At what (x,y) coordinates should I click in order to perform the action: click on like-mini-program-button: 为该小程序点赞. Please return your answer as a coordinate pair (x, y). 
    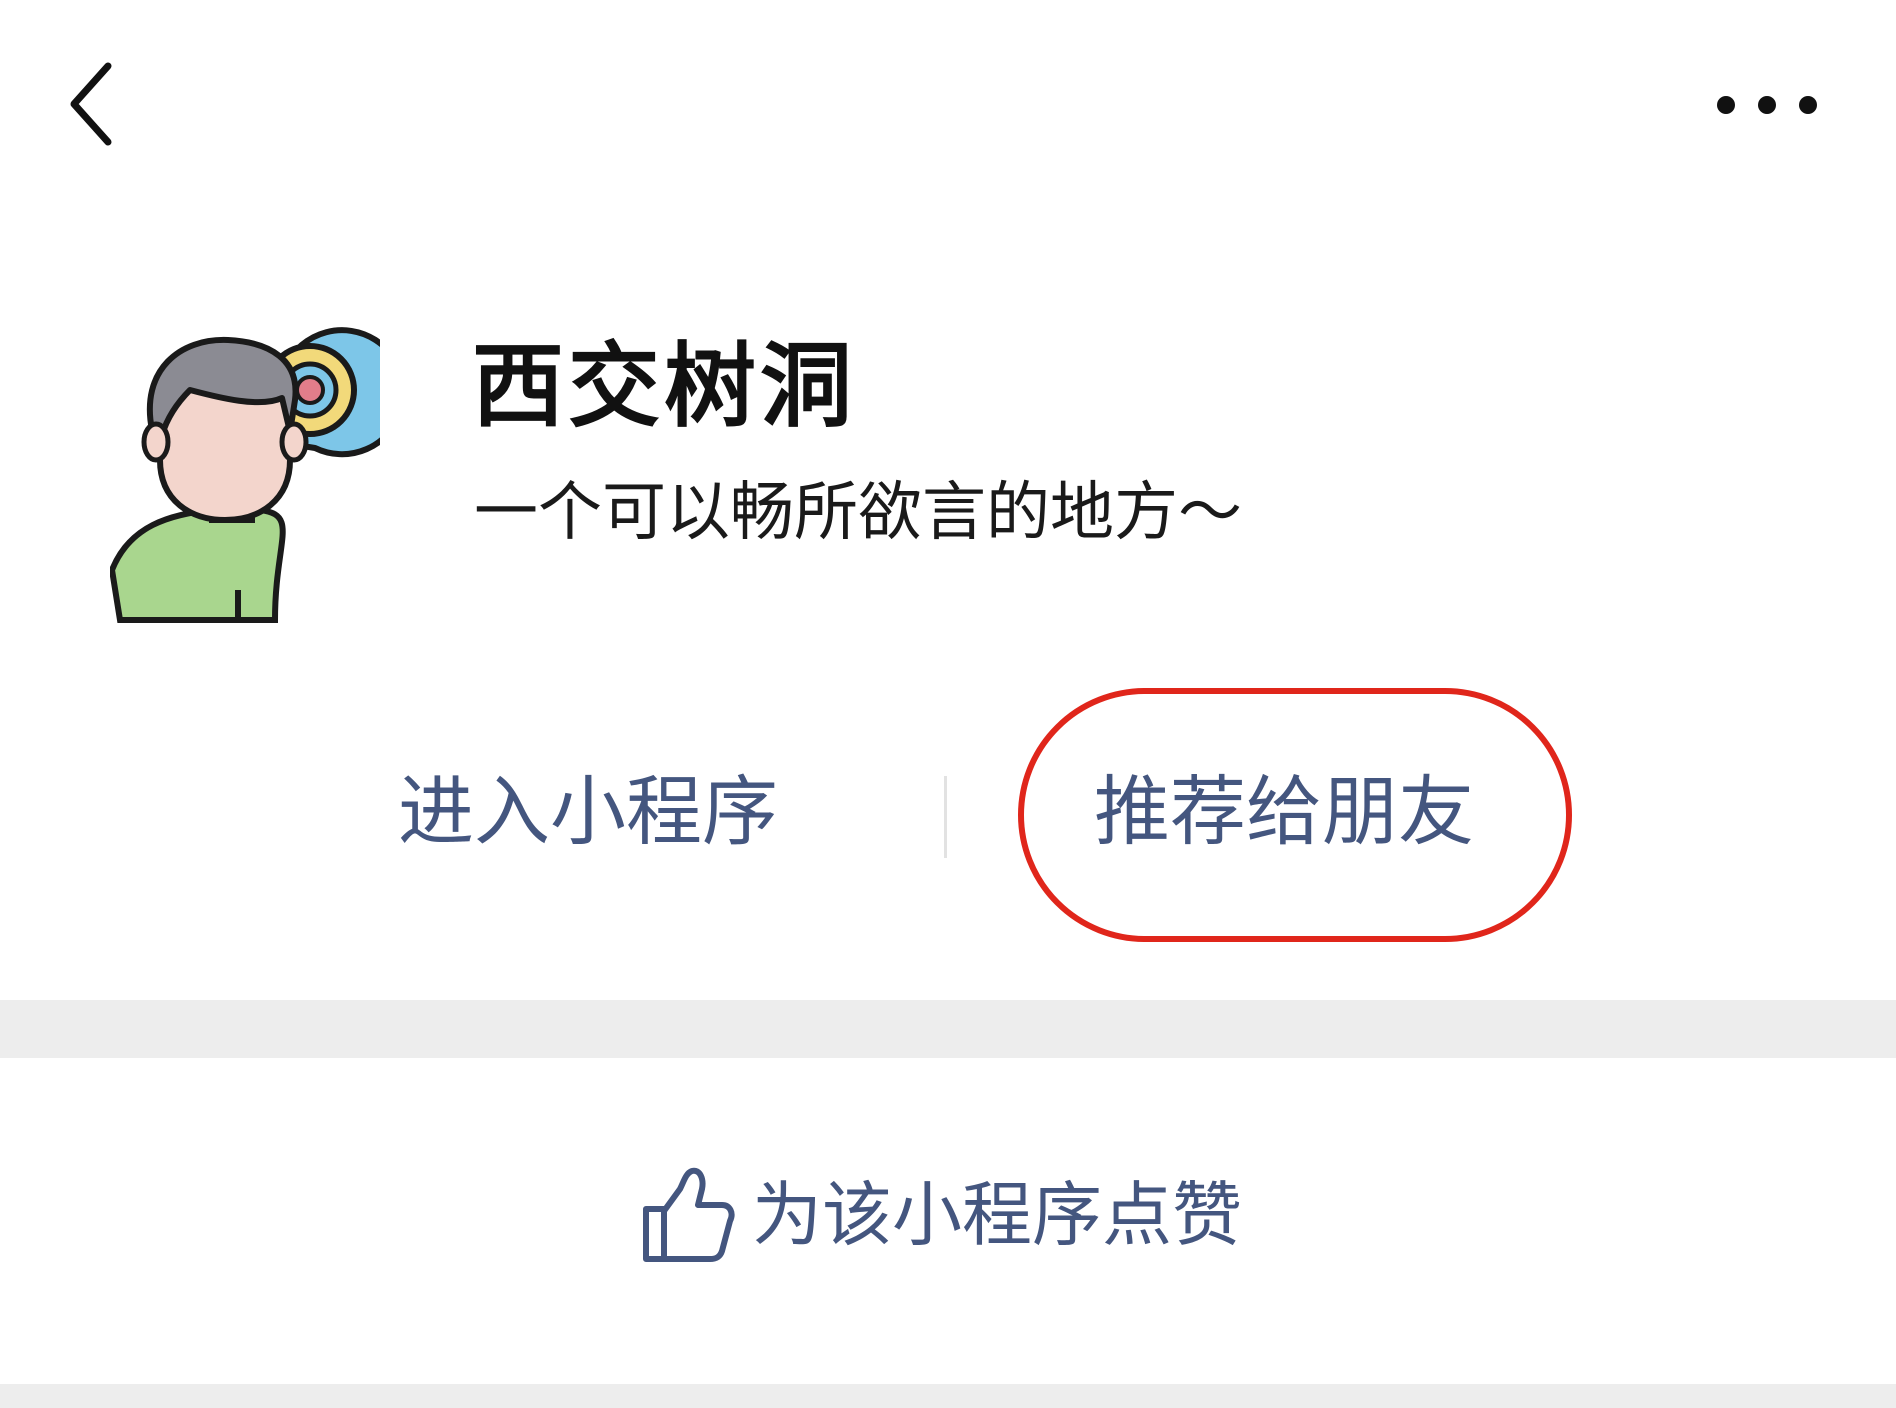
    Looking at the image, I should click on (941, 1215).